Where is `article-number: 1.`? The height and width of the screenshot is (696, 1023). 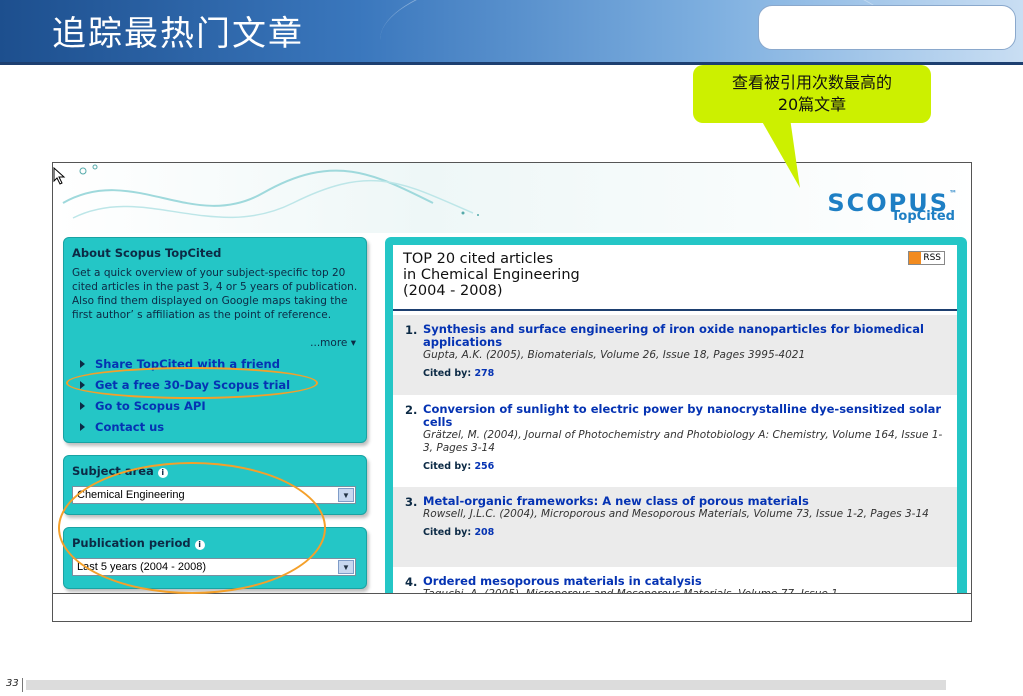
article-number: 1. is located at coordinates (411, 330).